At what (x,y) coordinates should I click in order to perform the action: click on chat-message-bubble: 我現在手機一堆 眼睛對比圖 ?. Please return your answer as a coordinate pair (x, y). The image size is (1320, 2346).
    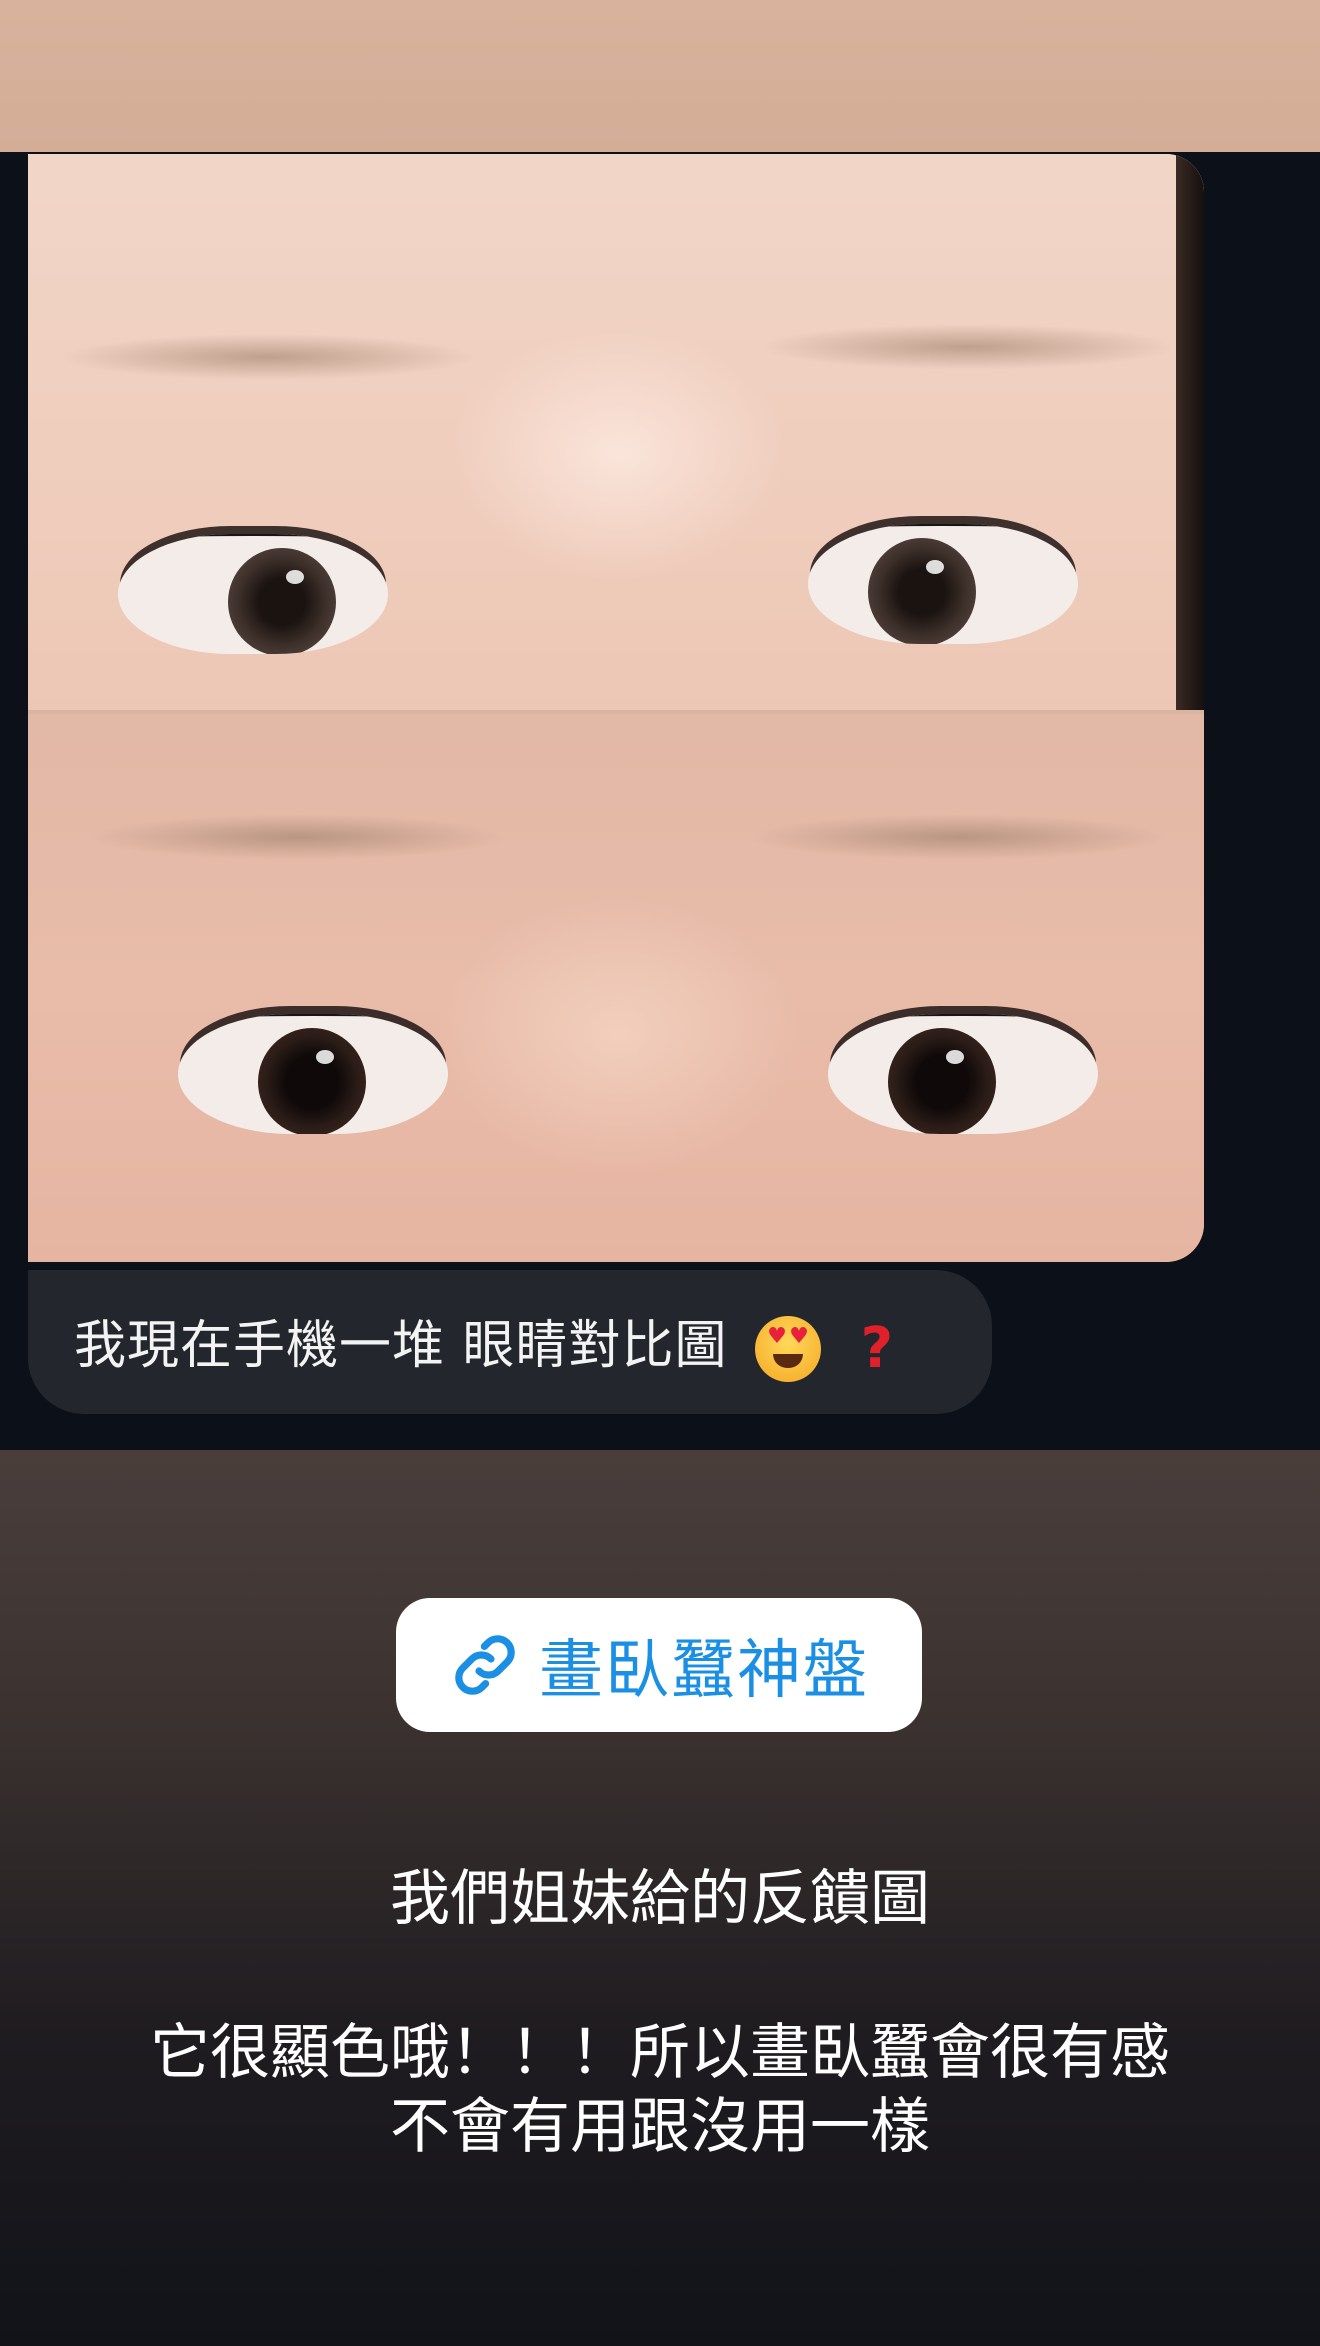
    Looking at the image, I should click on (510, 1342).